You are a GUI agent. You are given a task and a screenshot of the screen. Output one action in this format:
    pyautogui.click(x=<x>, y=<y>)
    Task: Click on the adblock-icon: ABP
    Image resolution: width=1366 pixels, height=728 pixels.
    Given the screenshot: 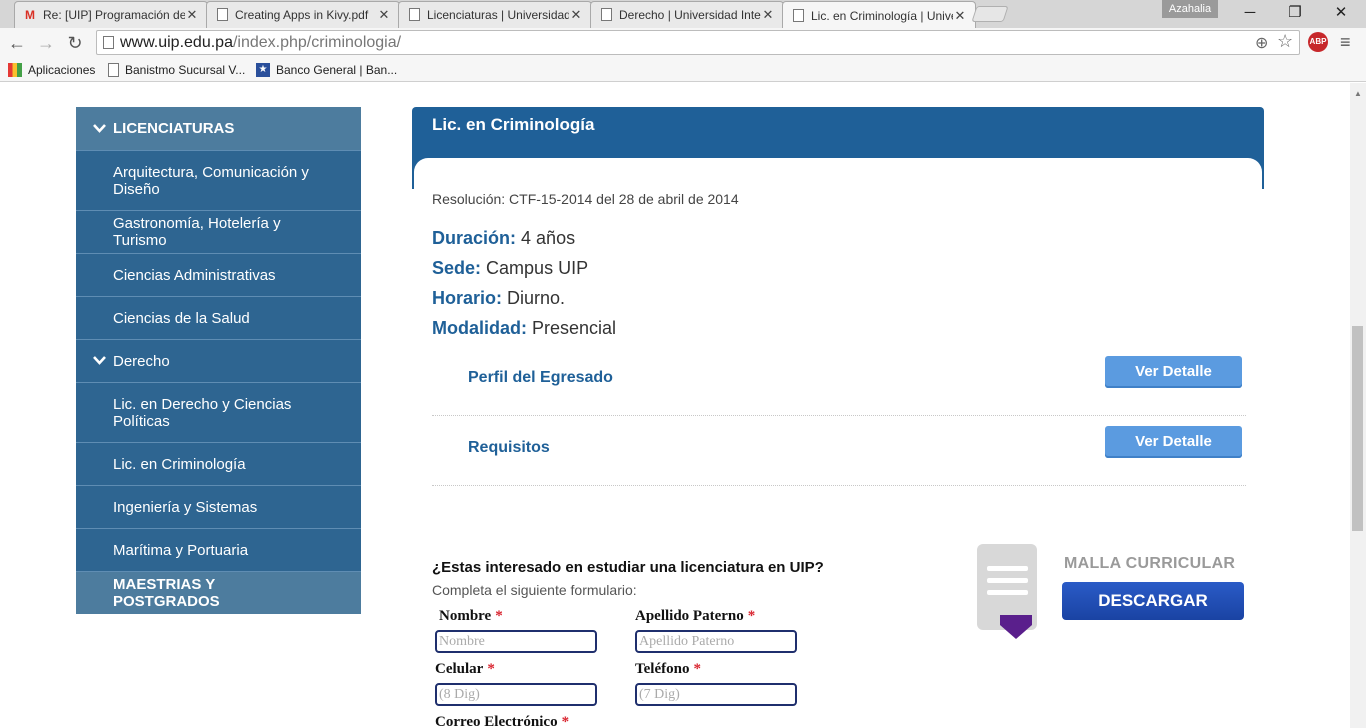 What is the action you would take?
    pyautogui.click(x=1318, y=42)
    